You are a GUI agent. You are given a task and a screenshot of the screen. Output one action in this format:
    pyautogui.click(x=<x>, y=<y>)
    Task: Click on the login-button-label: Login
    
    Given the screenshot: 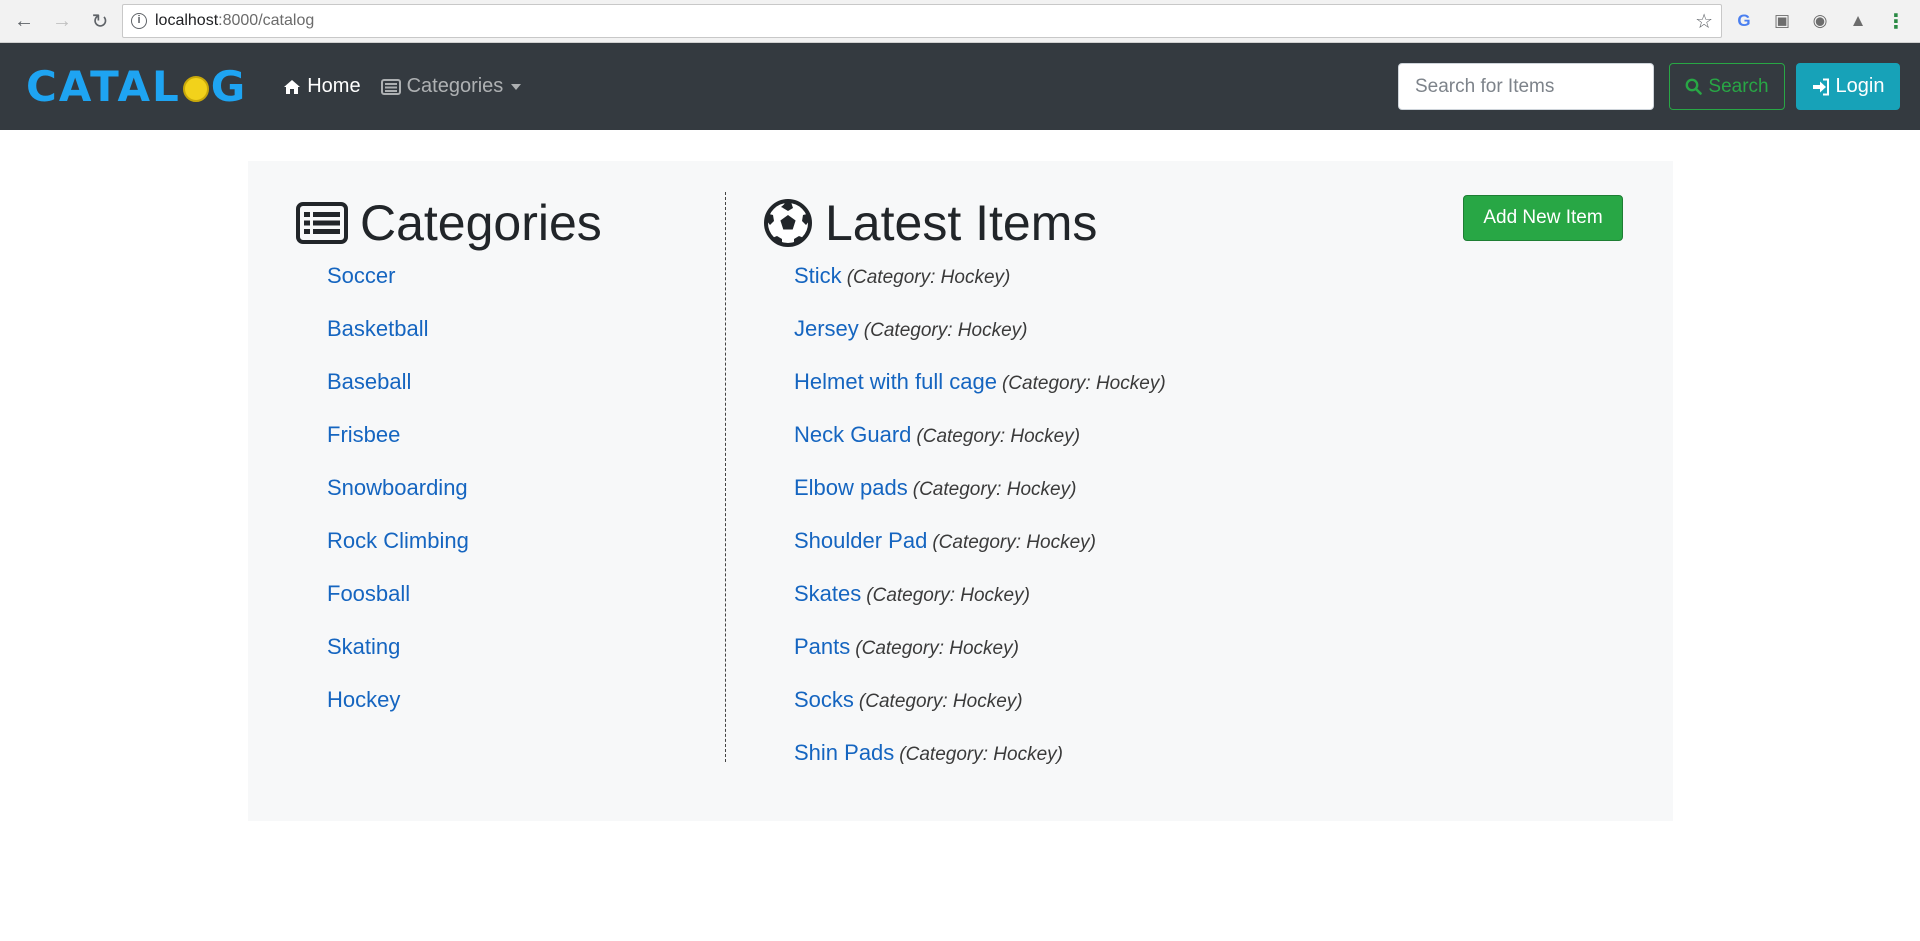 What is the action you would take?
    pyautogui.click(x=1860, y=86)
    